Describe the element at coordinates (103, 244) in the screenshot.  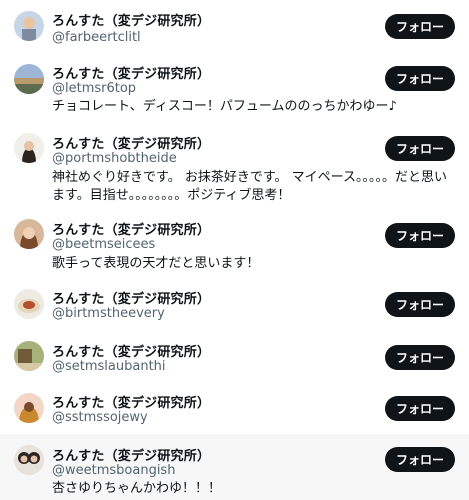
I see `user-handle: @beetmseicees` at that location.